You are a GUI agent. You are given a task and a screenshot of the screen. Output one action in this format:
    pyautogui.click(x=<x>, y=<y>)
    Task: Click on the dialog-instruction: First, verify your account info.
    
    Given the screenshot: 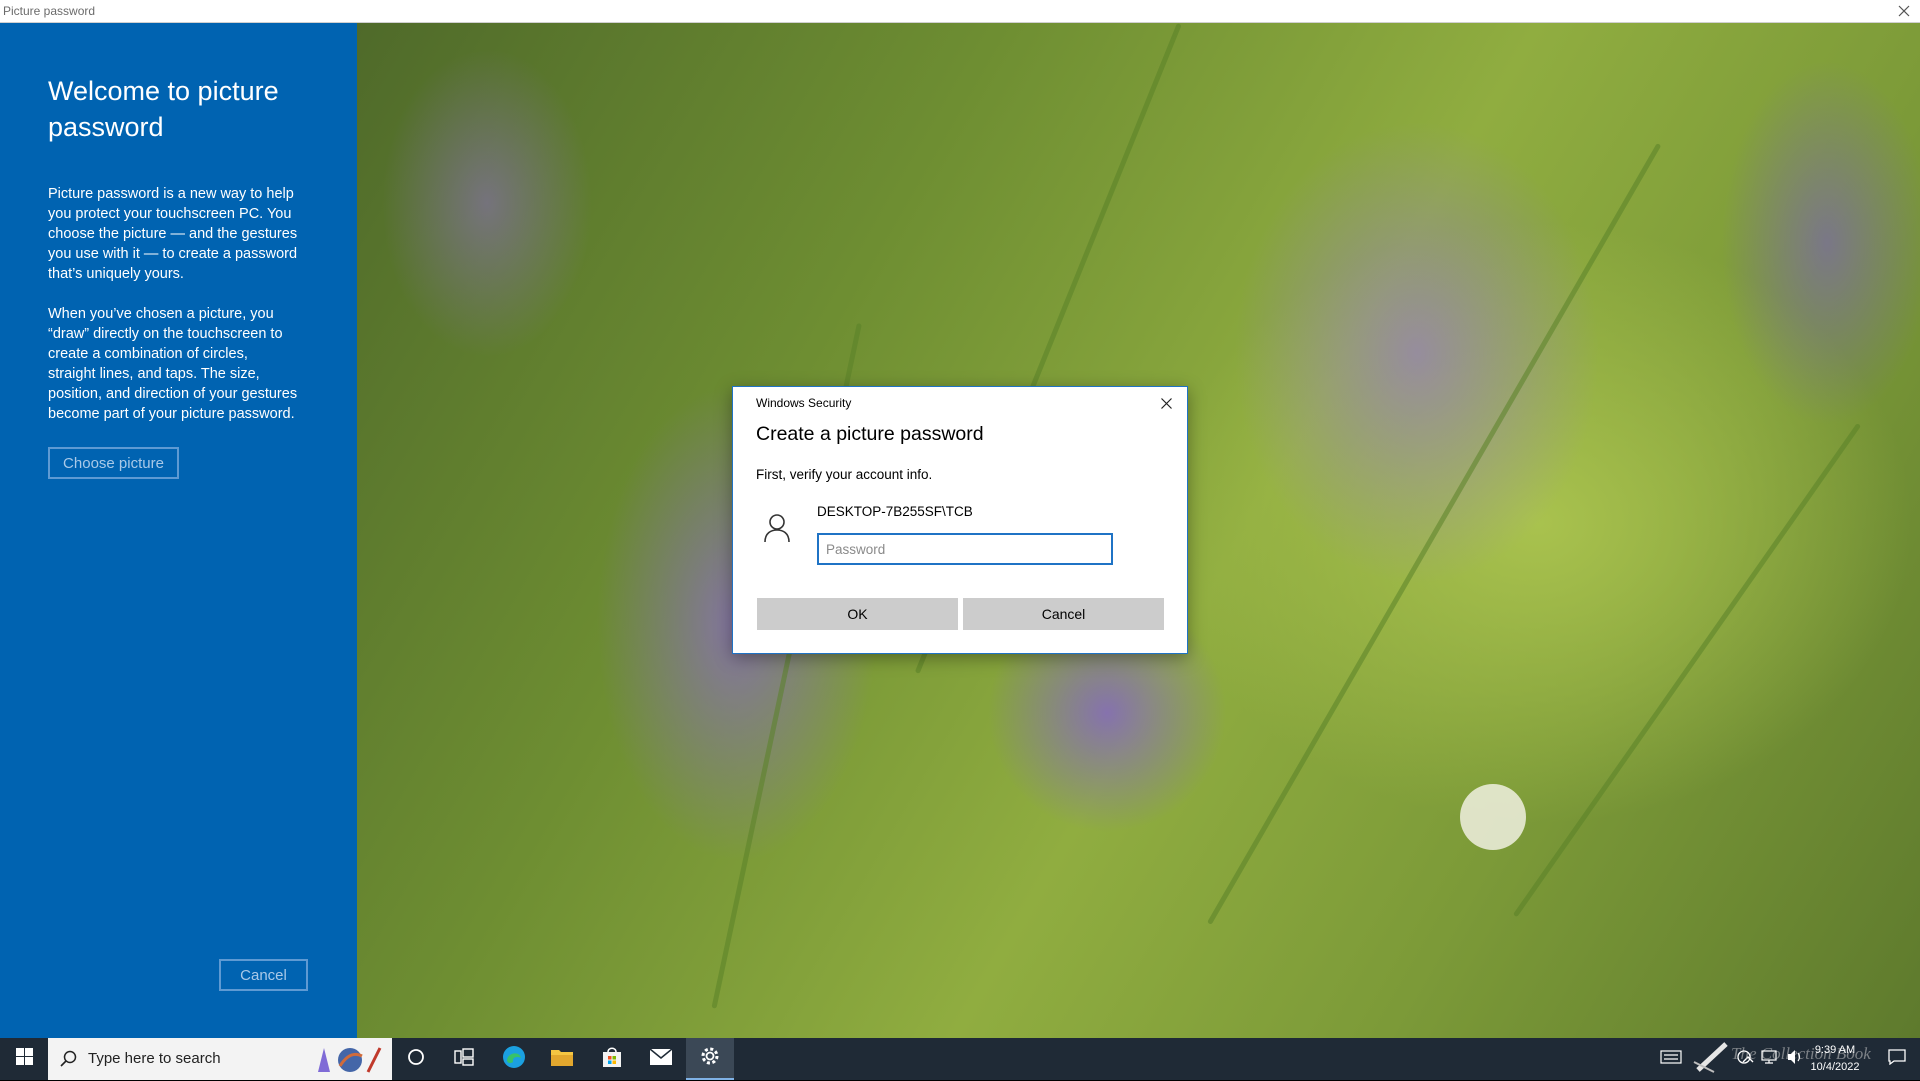 What is the action you would take?
    pyautogui.click(x=844, y=474)
    